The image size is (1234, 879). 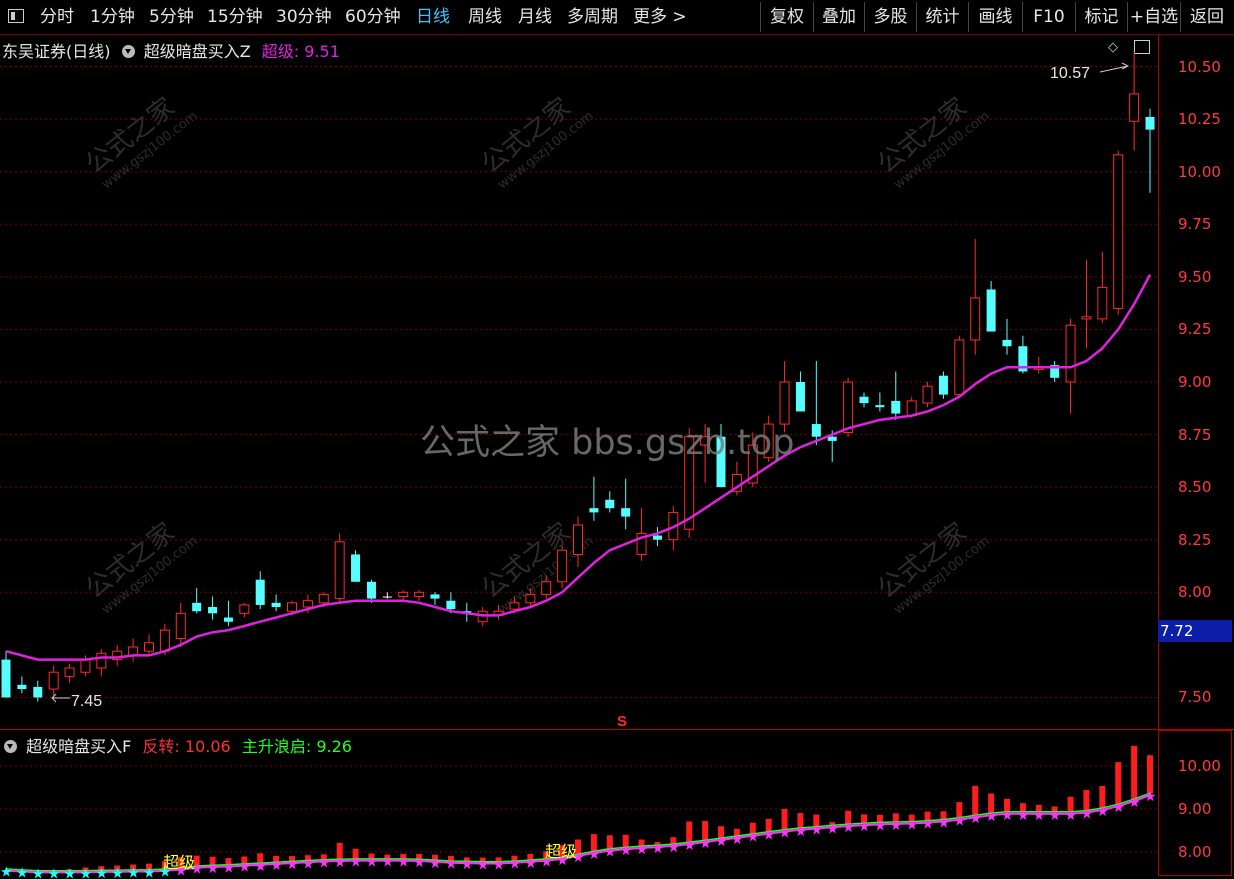 I want to click on price-tick-label: 8.25, so click(x=1195, y=539).